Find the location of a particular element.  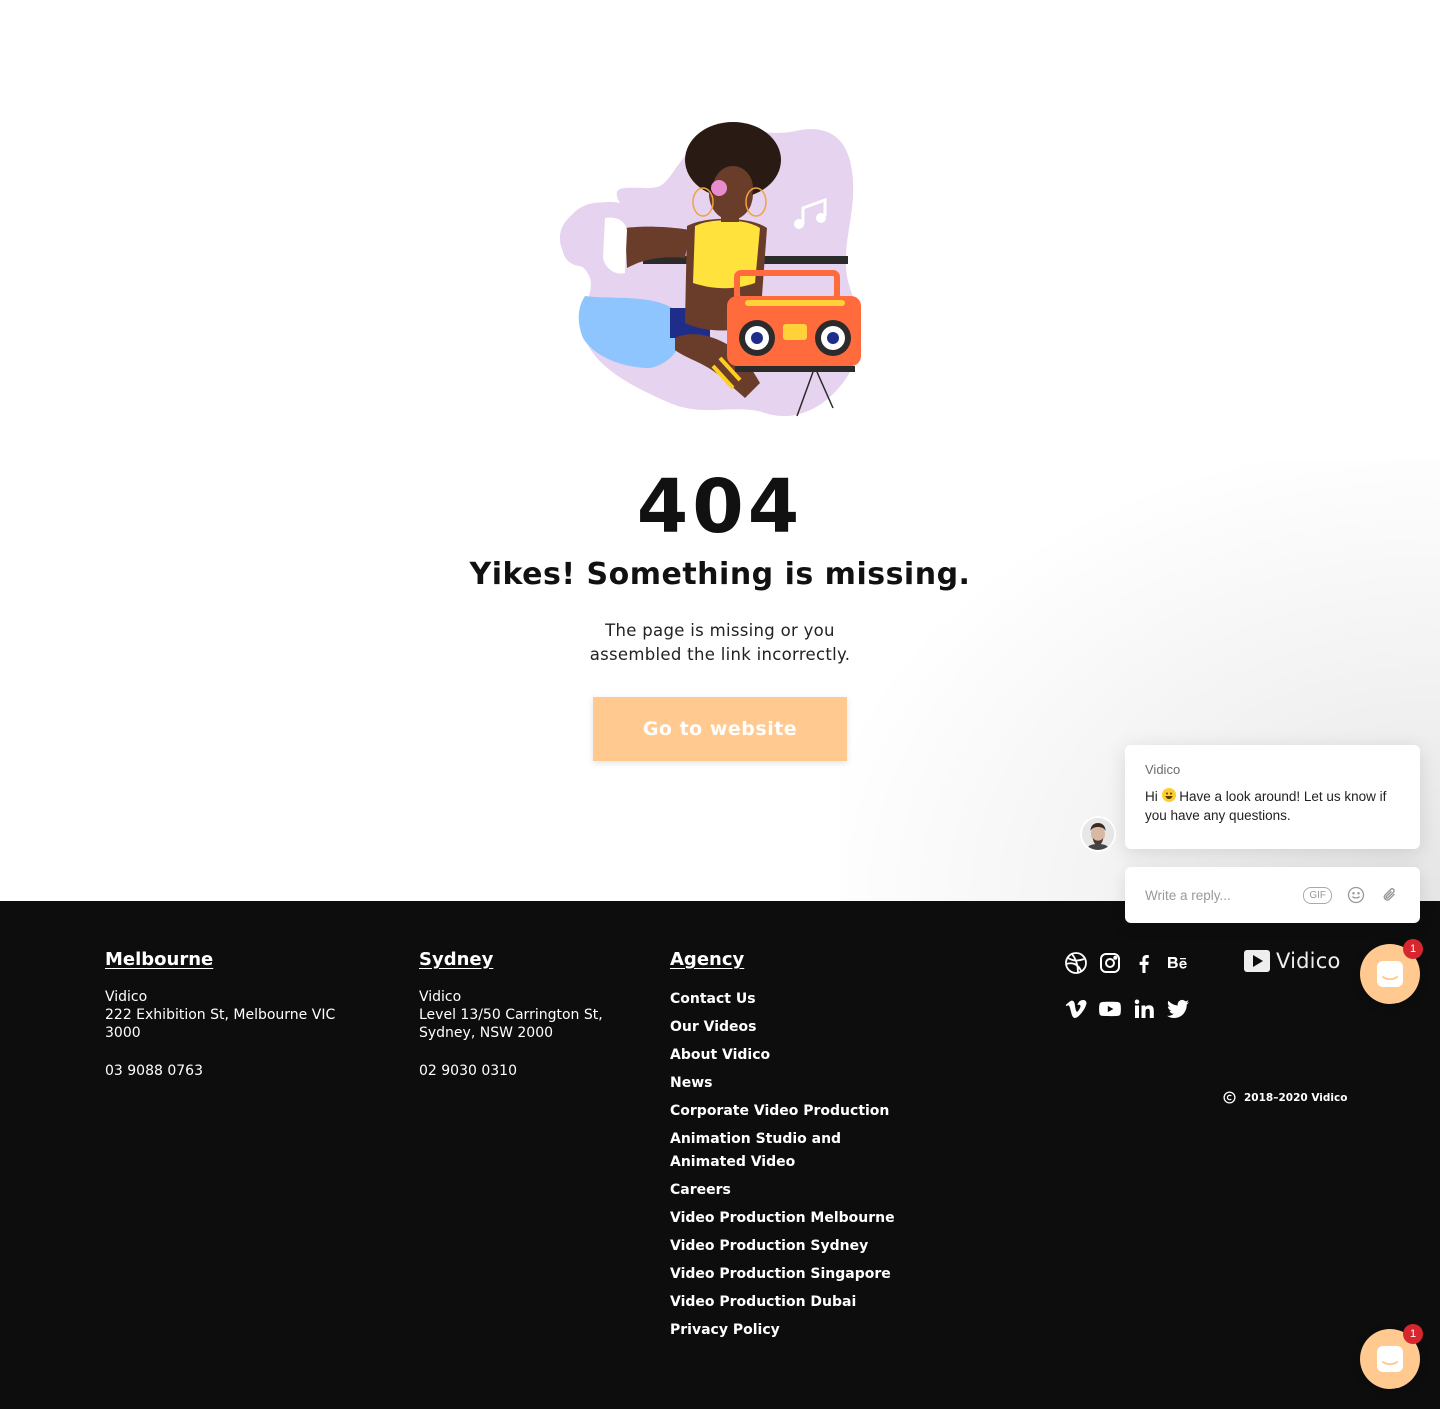

boombox-girl-illustration is located at coordinates (710, 269).